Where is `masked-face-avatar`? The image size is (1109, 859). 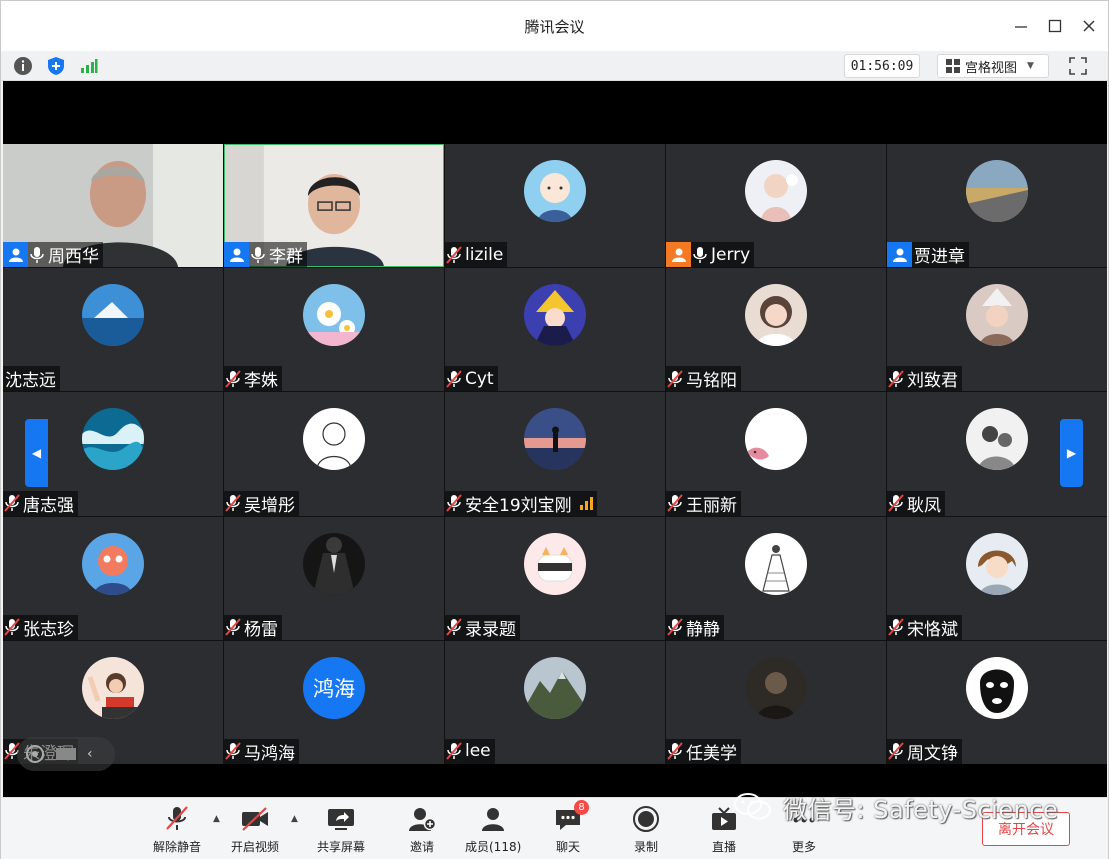
masked-face-avatar is located at coordinates (997, 687).